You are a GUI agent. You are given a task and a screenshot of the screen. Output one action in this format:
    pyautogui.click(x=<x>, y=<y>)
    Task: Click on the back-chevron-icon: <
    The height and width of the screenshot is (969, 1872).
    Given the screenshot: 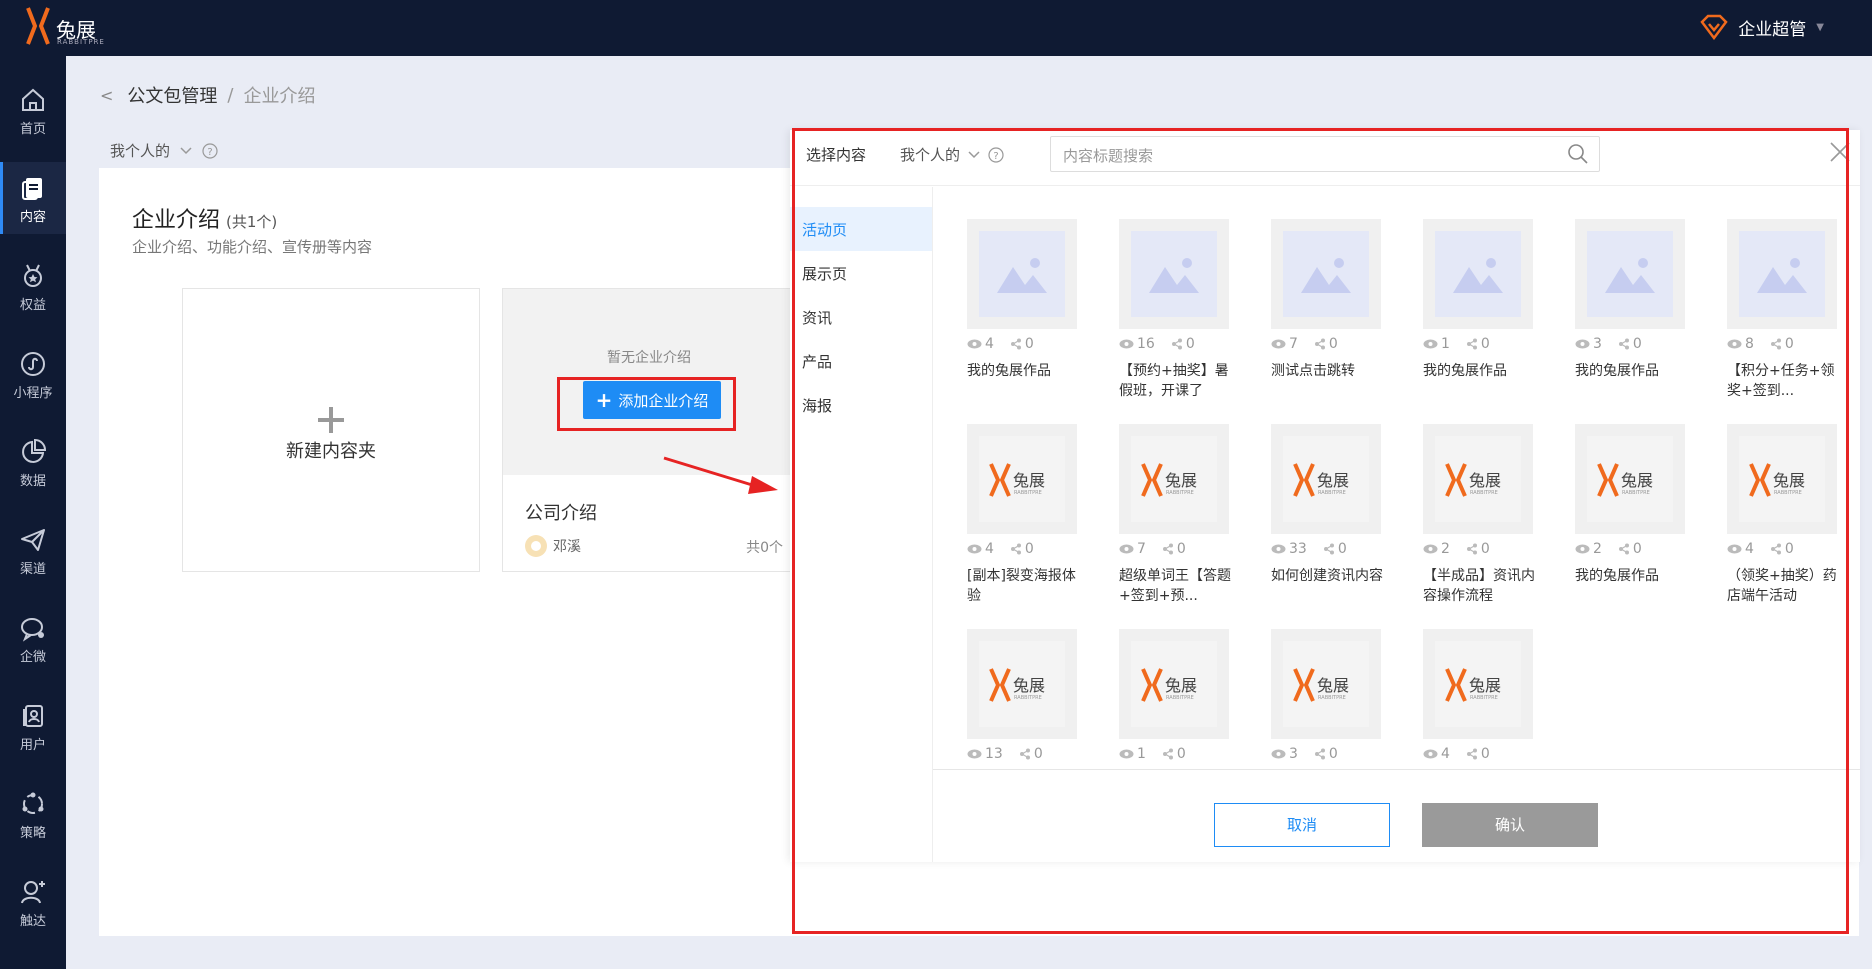 What is the action you would take?
    pyautogui.click(x=106, y=95)
    